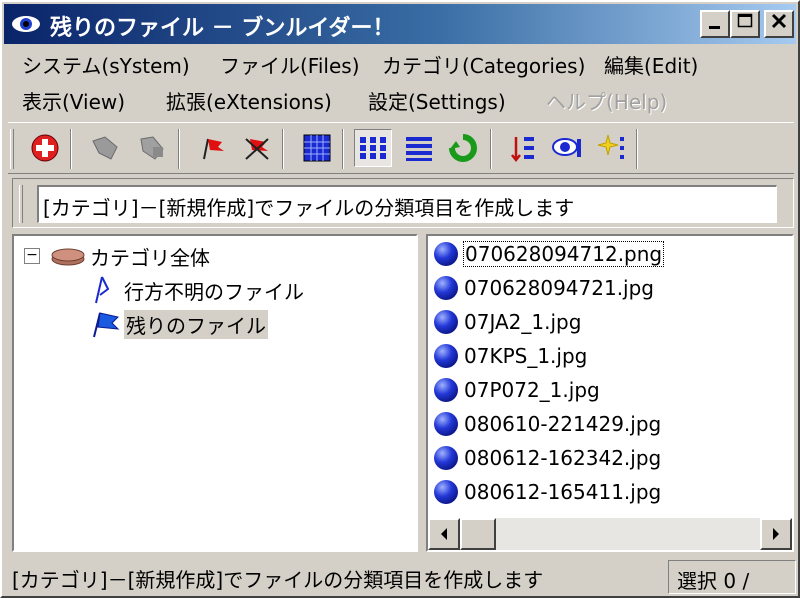 This screenshot has width=800, height=598. I want to click on refresh-button, so click(463, 148).